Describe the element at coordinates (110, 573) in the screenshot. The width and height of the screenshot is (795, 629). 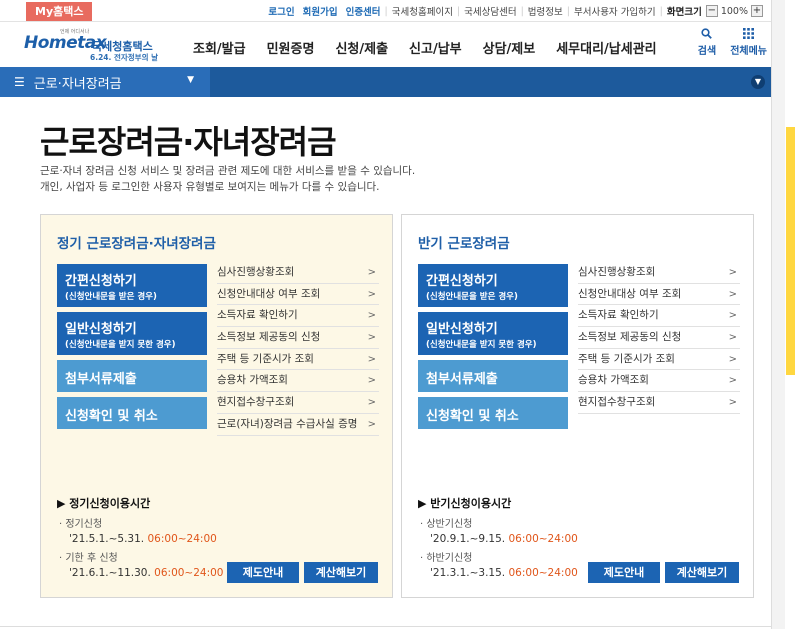
I see `period-date-range: '21.6.1.~11.30.` at that location.